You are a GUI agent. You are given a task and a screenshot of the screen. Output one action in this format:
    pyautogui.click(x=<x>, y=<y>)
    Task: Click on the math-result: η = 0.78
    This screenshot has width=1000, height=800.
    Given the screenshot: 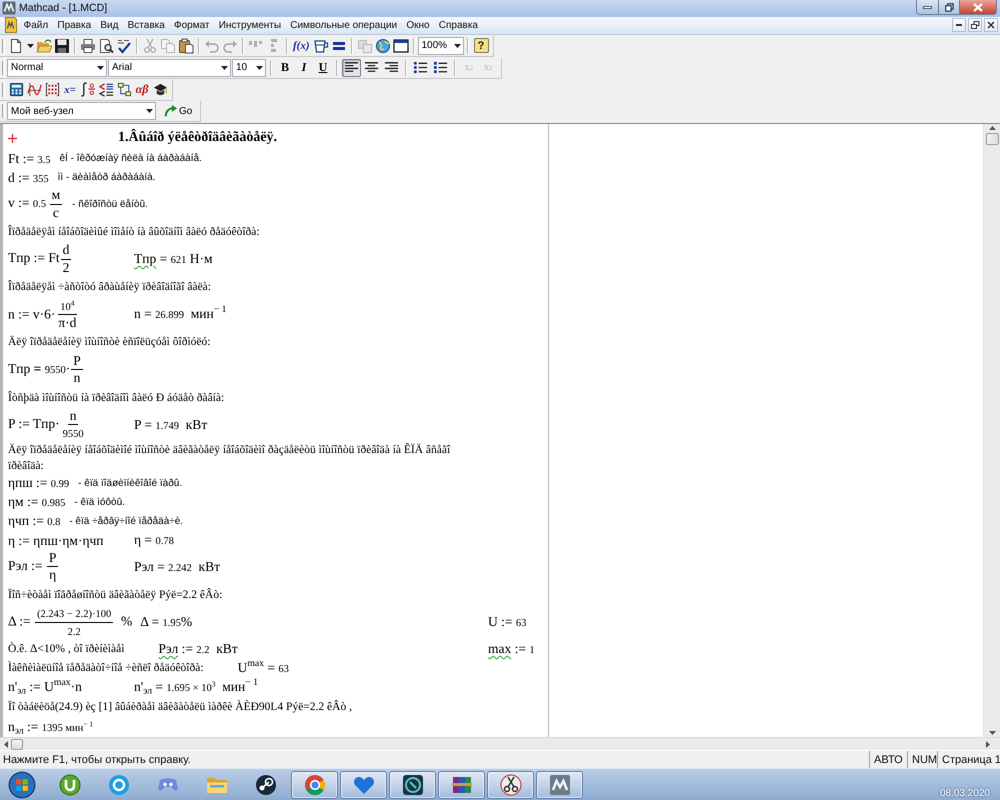 What is the action you would take?
    pyautogui.click(x=154, y=540)
    